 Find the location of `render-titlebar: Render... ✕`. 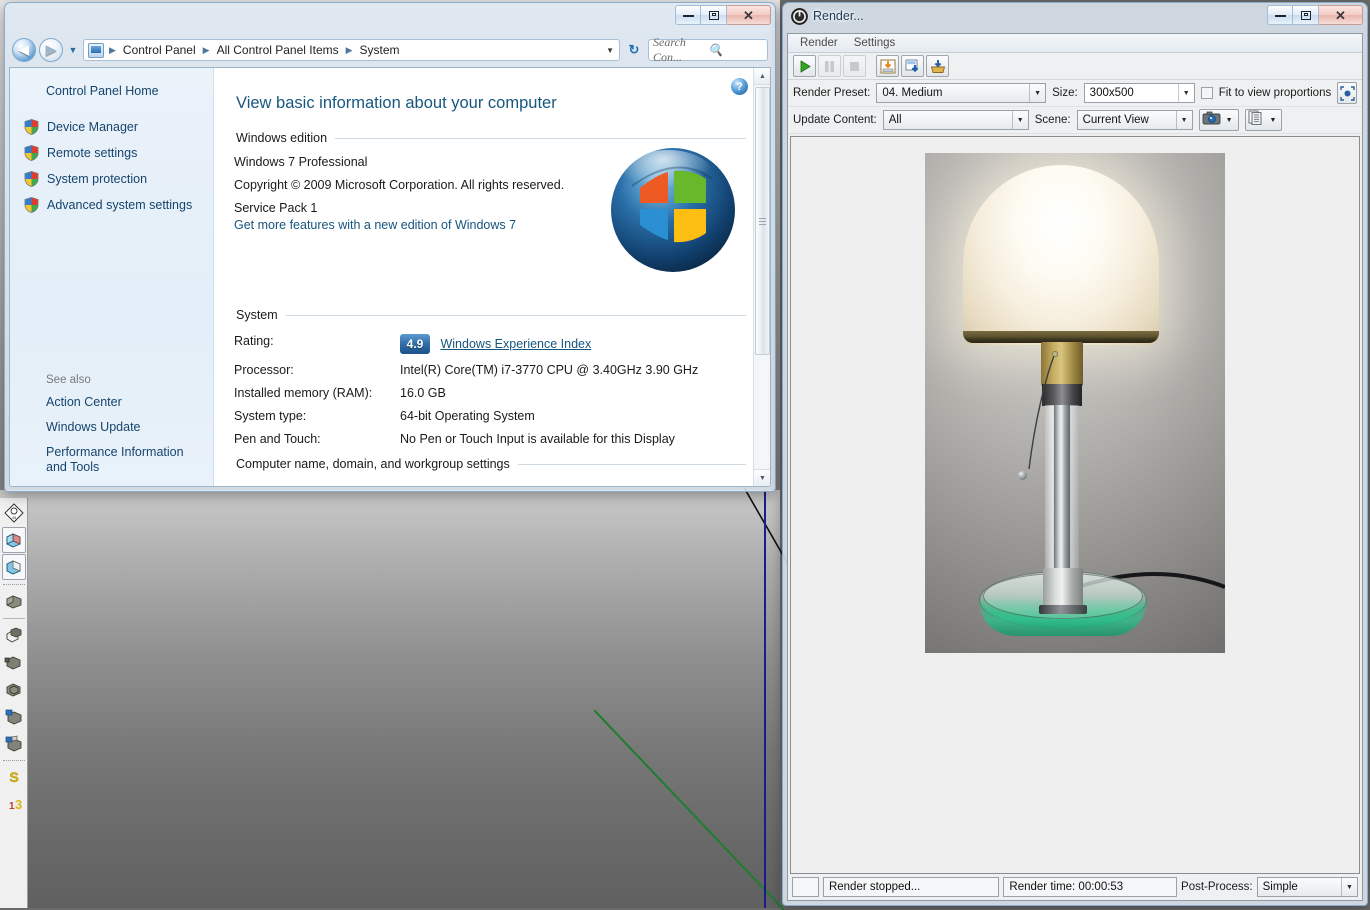

render-titlebar: Render... ✕ is located at coordinates (1075, 18).